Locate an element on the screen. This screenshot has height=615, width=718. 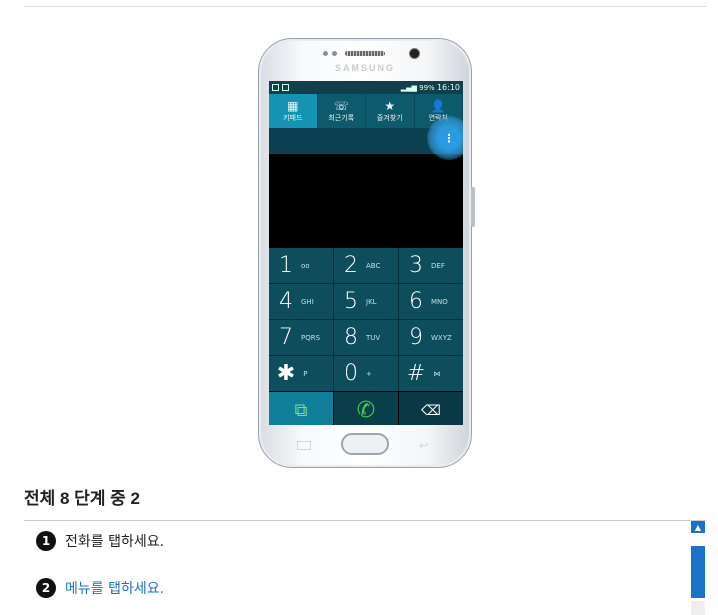
menu-button: ⋮ is located at coordinates (445, 138).